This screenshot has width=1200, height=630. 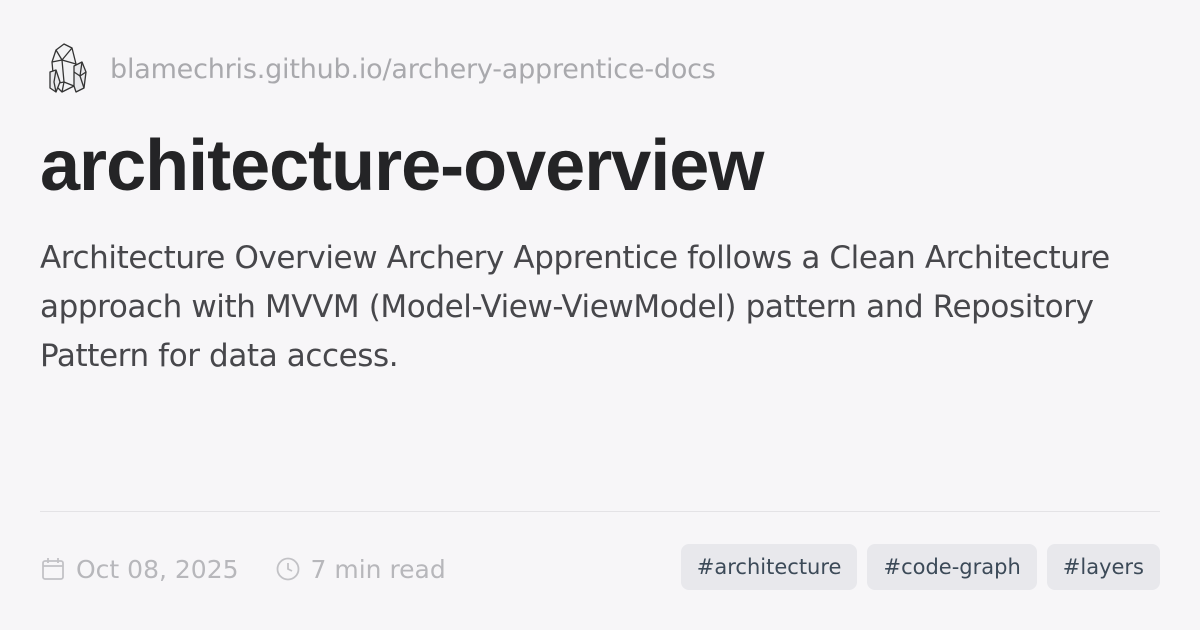 I want to click on page-title: architecture-overview, so click(x=402, y=166).